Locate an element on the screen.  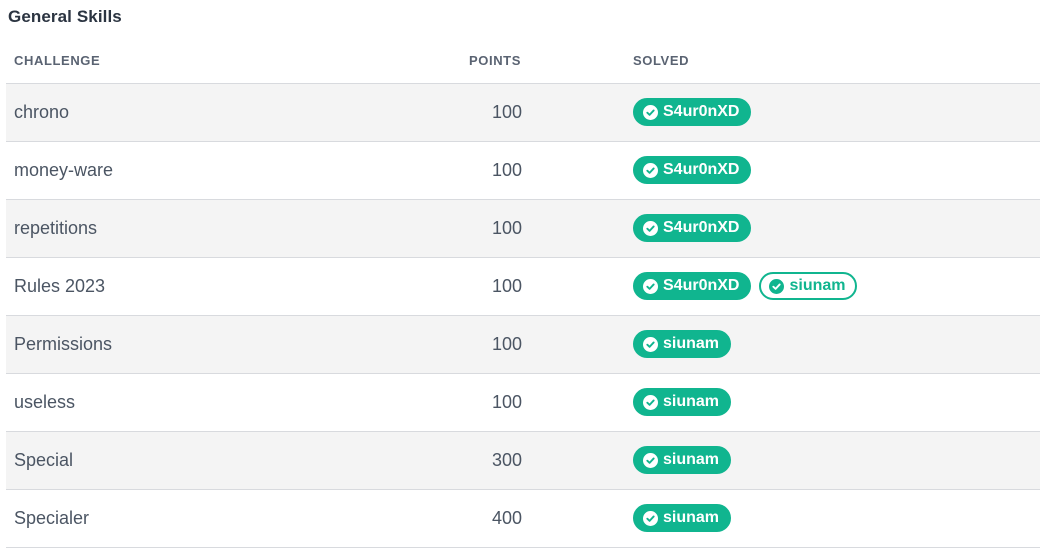
challenge-name: Permissions is located at coordinates (63, 344).